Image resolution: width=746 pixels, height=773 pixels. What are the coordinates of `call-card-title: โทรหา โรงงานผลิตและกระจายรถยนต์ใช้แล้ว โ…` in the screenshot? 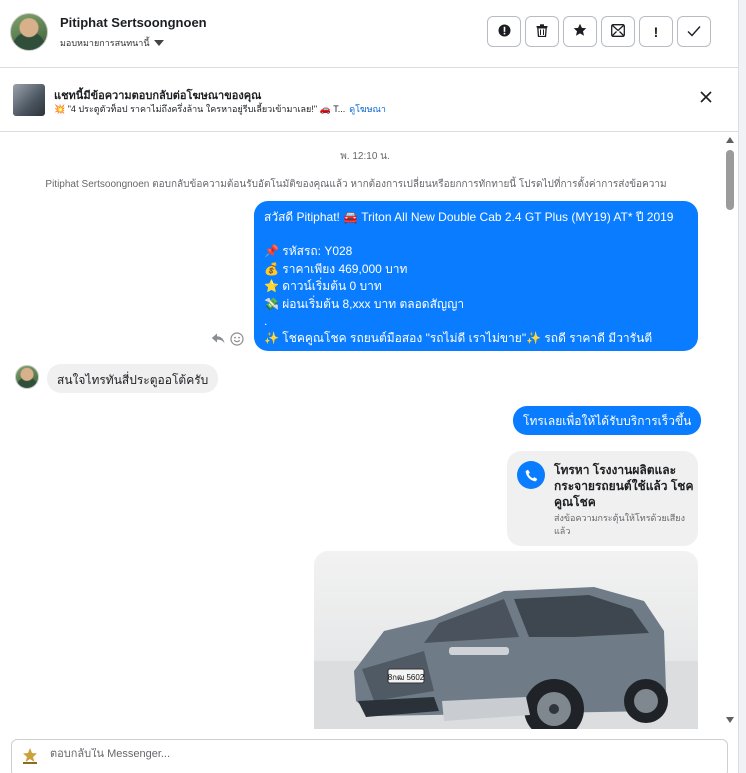 It's located at (624, 486).